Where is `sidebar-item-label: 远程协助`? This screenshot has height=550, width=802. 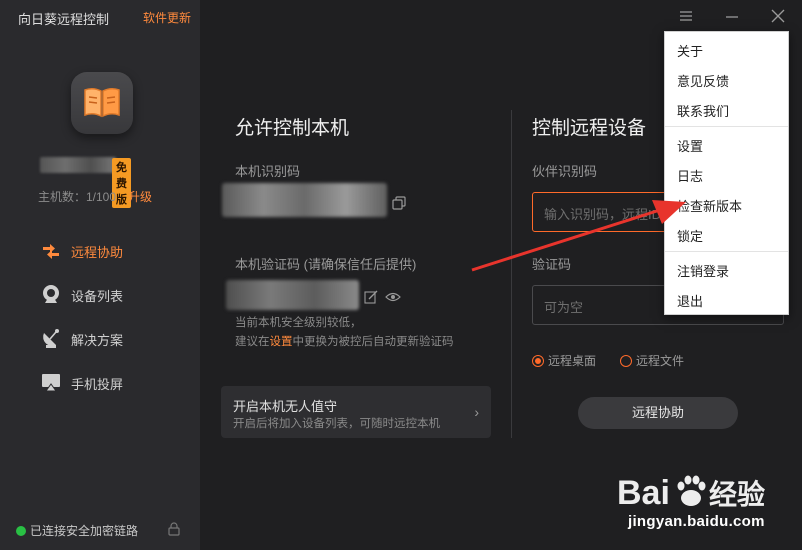 sidebar-item-label: 远程协助 is located at coordinates (97, 252).